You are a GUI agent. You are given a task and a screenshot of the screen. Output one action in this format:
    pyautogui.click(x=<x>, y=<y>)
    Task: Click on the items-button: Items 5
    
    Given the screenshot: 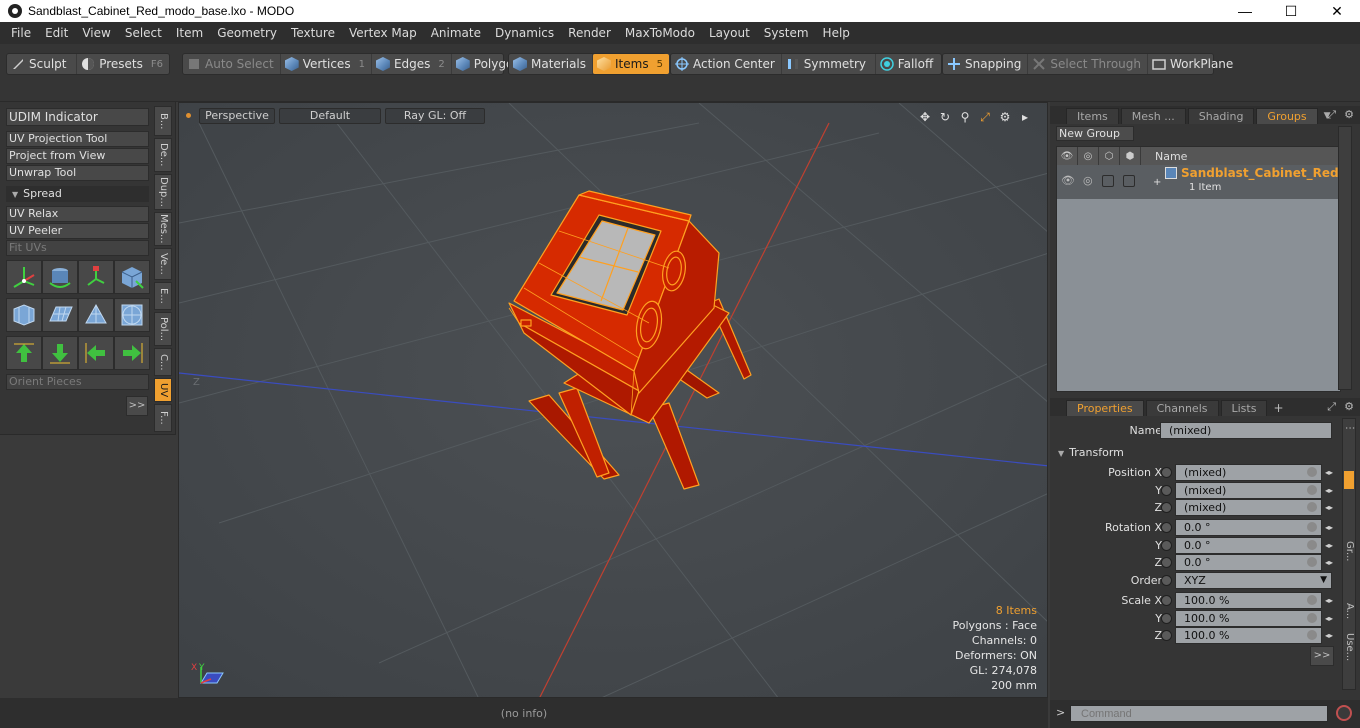 What is the action you would take?
    pyautogui.click(x=631, y=64)
    